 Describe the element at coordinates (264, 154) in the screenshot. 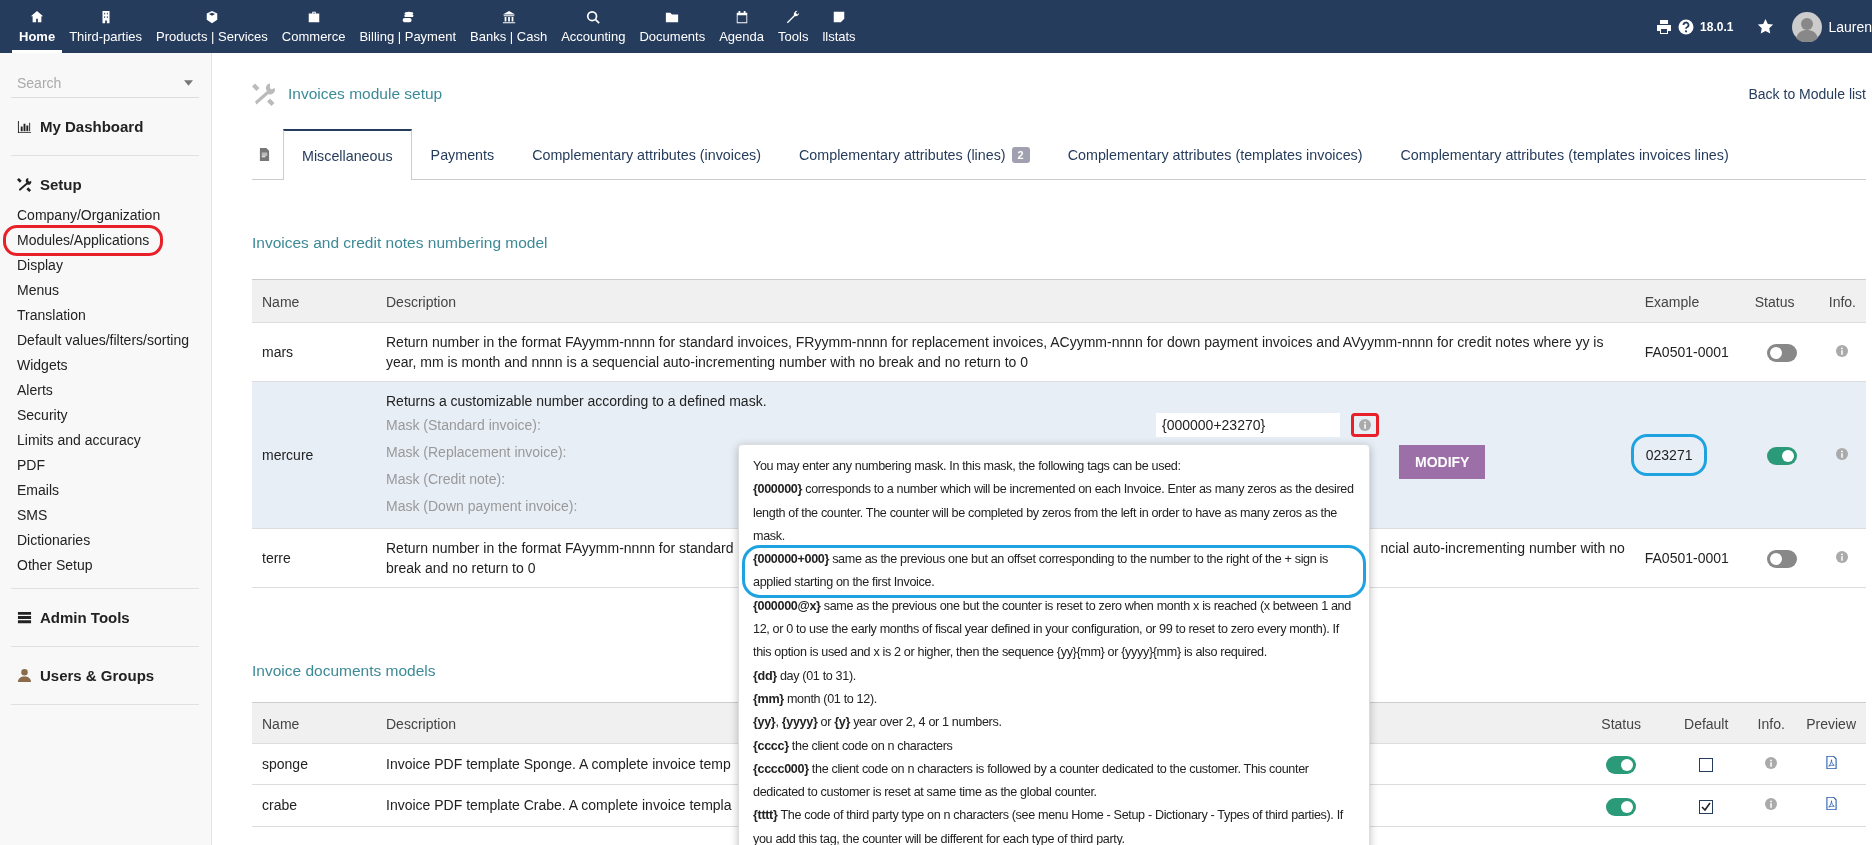

I see `document-icon` at that location.